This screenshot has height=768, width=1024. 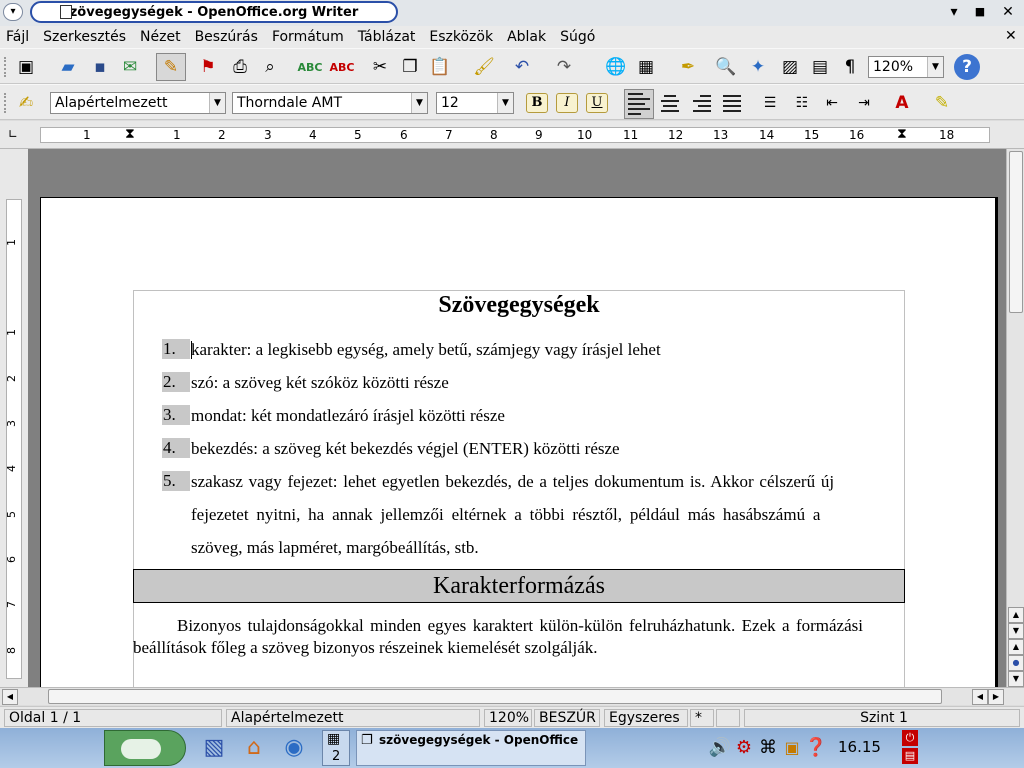 What do you see at coordinates (910, 756) in the screenshot?
I see `lock-icon: ▤` at bounding box center [910, 756].